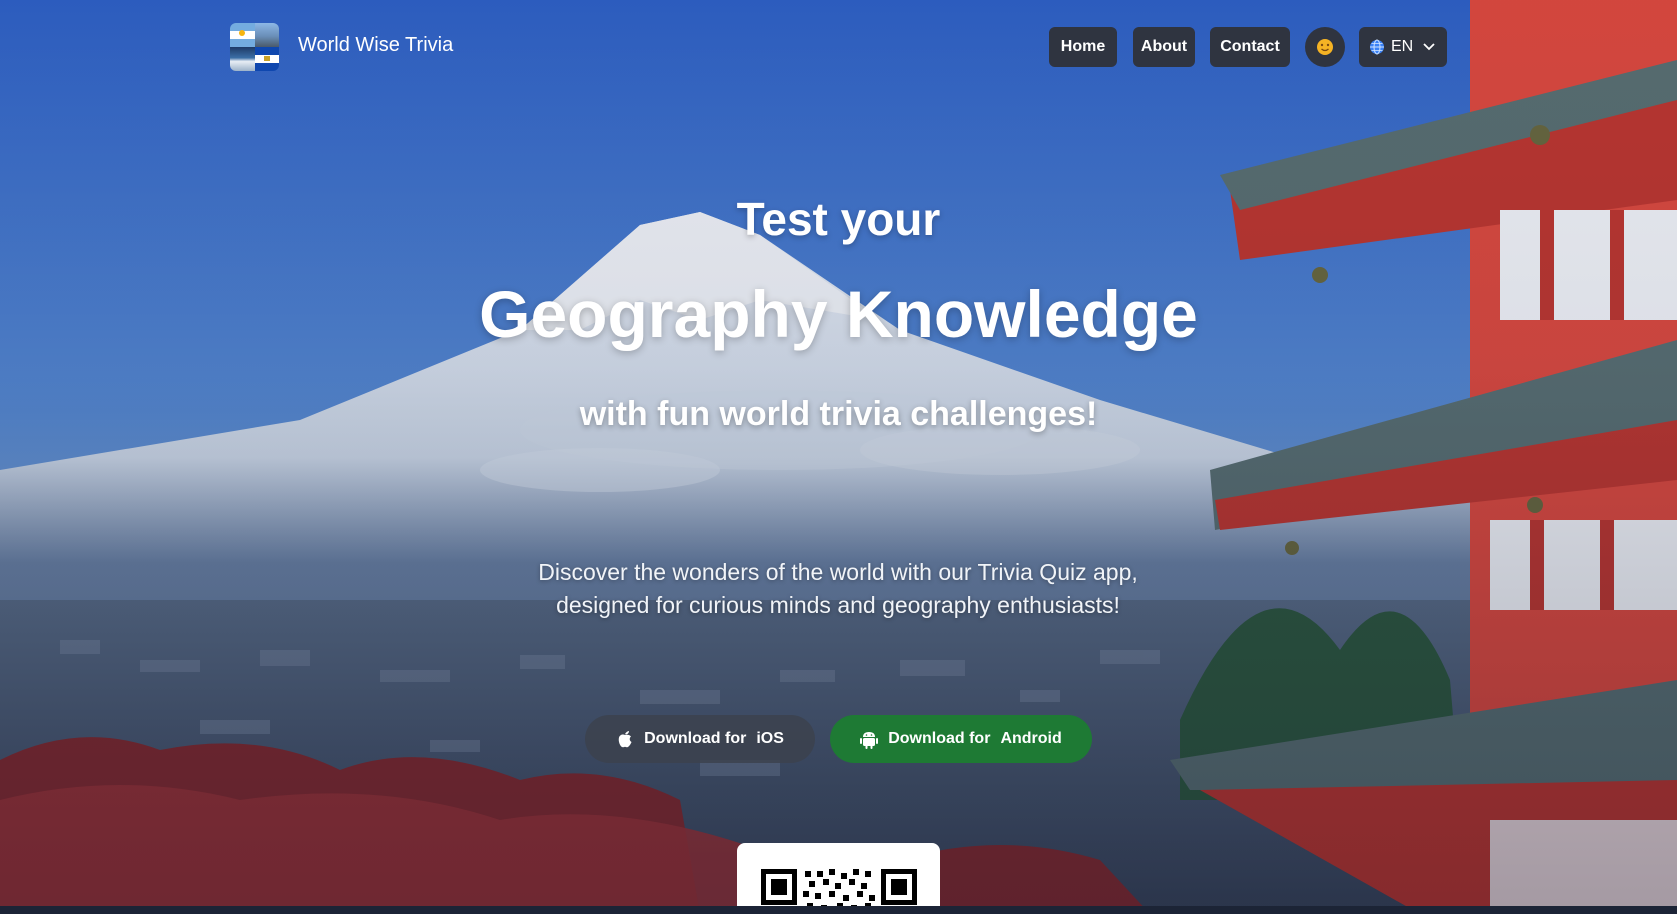  What do you see at coordinates (242, 59) in the screenshot?
I see `logo-photo-city` at bounding box center [242, 59].